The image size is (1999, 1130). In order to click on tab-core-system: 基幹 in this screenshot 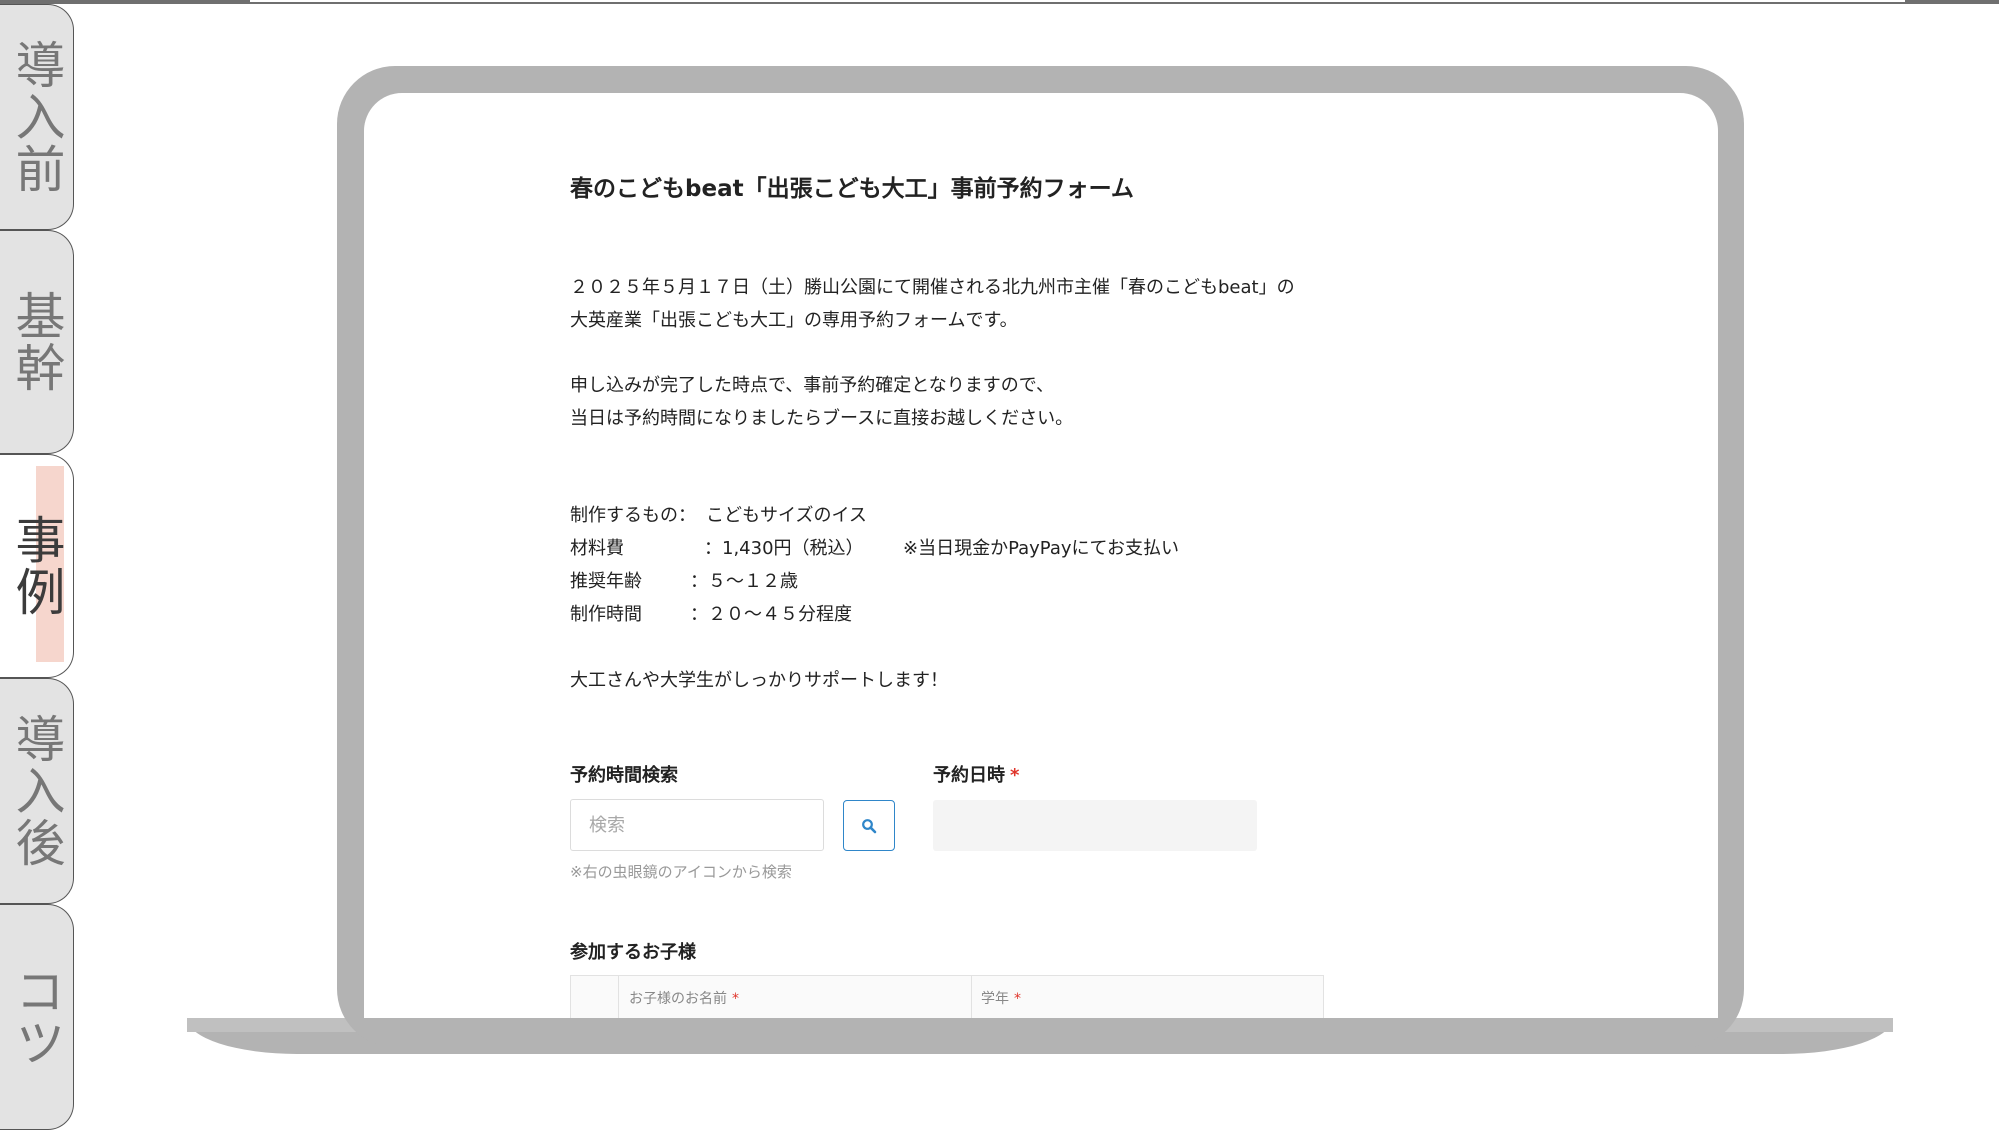, I will do `click(37, 342)`.